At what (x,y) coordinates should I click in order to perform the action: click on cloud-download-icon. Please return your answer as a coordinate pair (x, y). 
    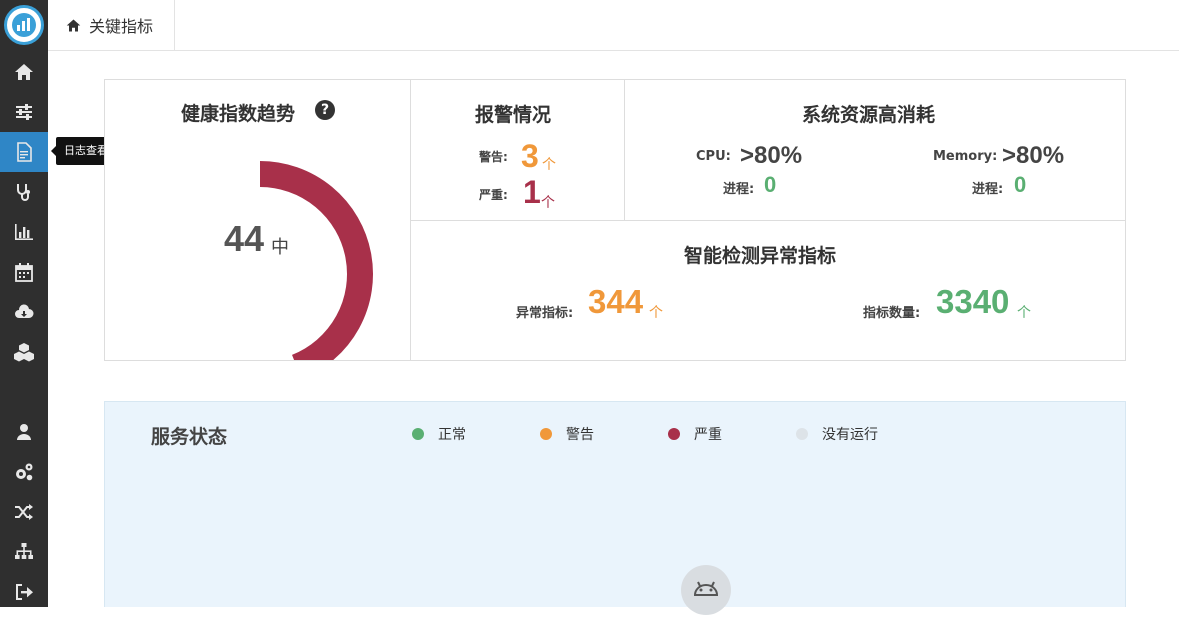
    Looking at the image, I should click on (24, 311).